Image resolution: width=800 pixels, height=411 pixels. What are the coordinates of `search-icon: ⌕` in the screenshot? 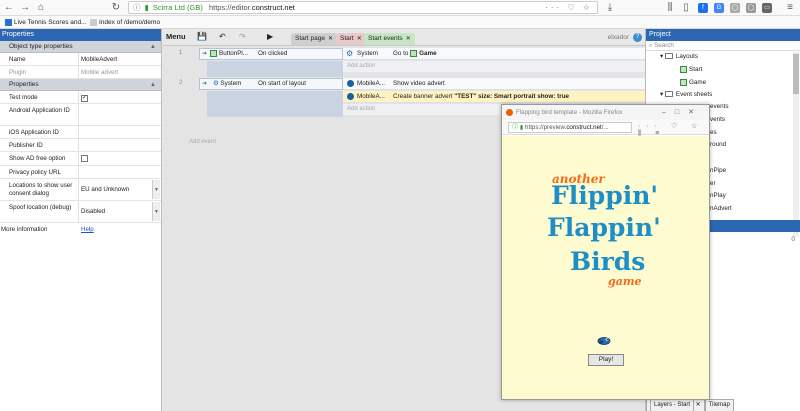 It's located at (651, 45).